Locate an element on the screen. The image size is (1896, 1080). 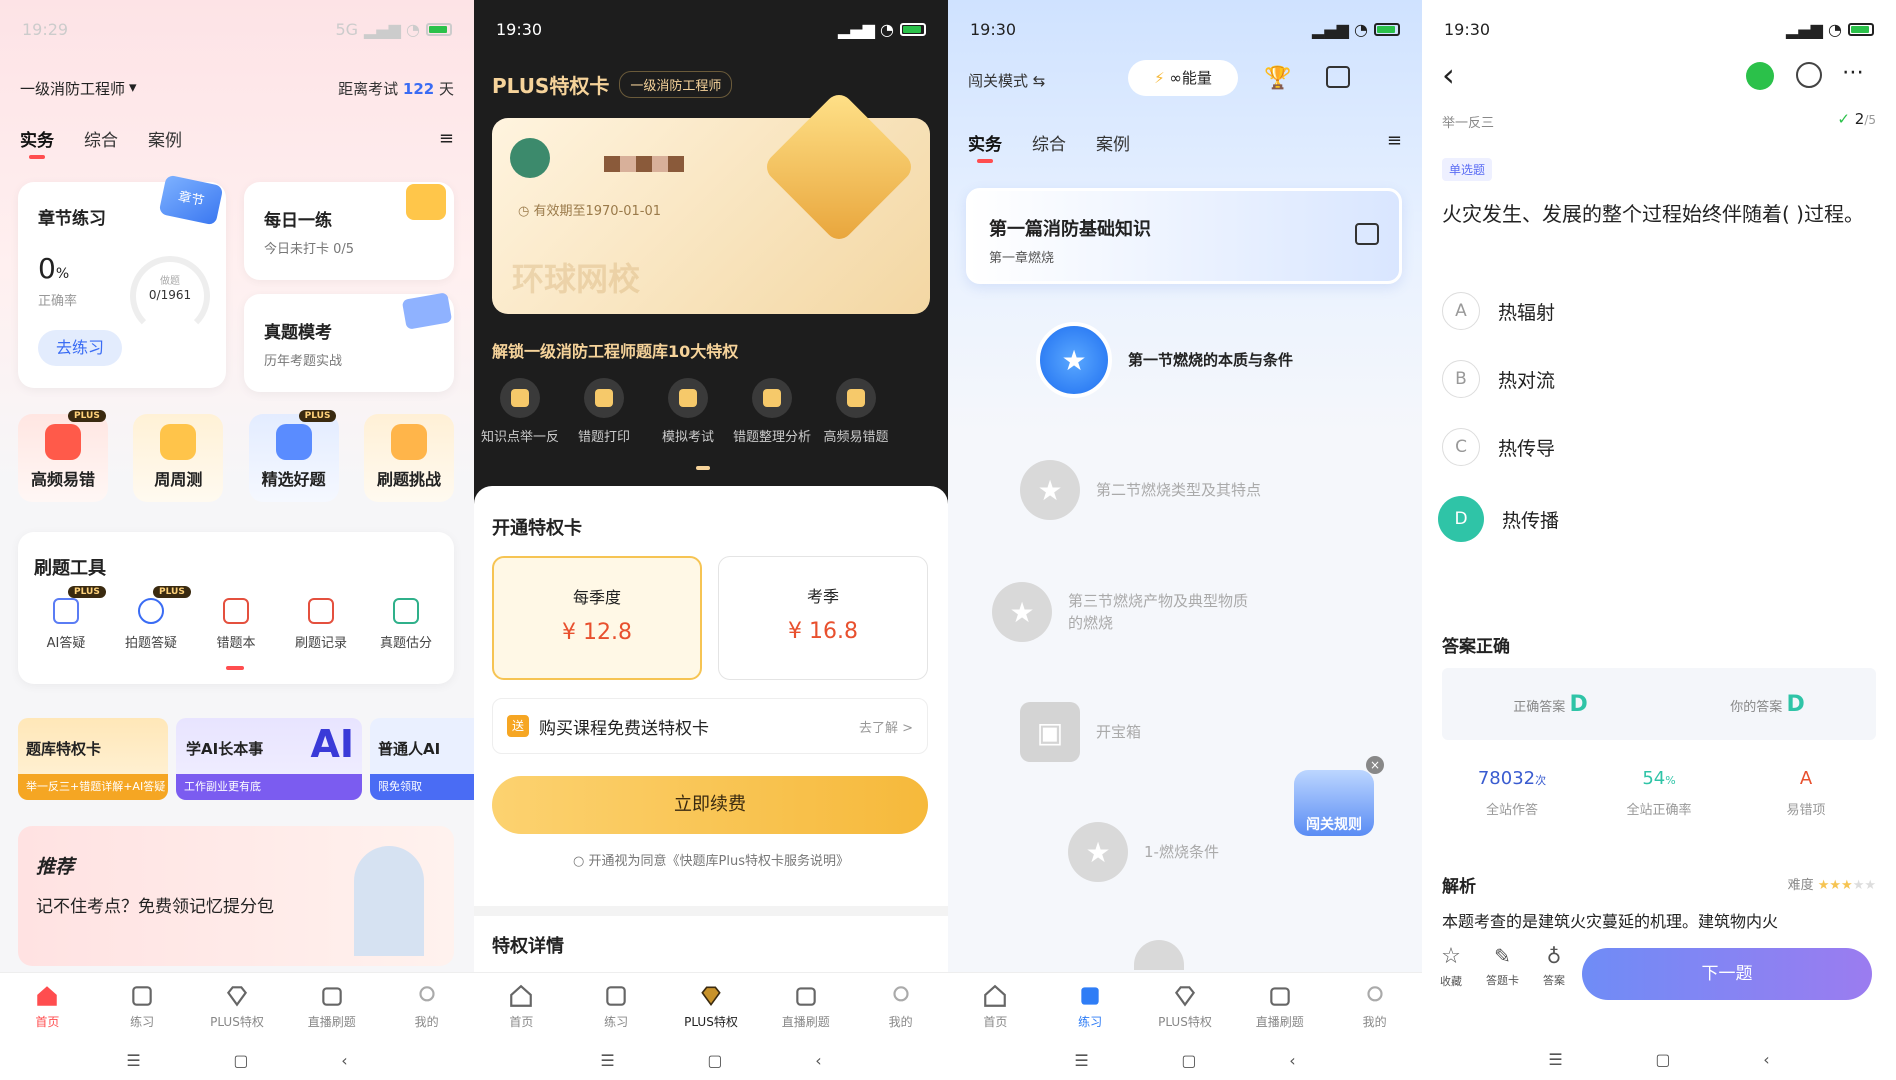
favorite-button: ☆ 收藏 is located at coordinates (1451, 966).